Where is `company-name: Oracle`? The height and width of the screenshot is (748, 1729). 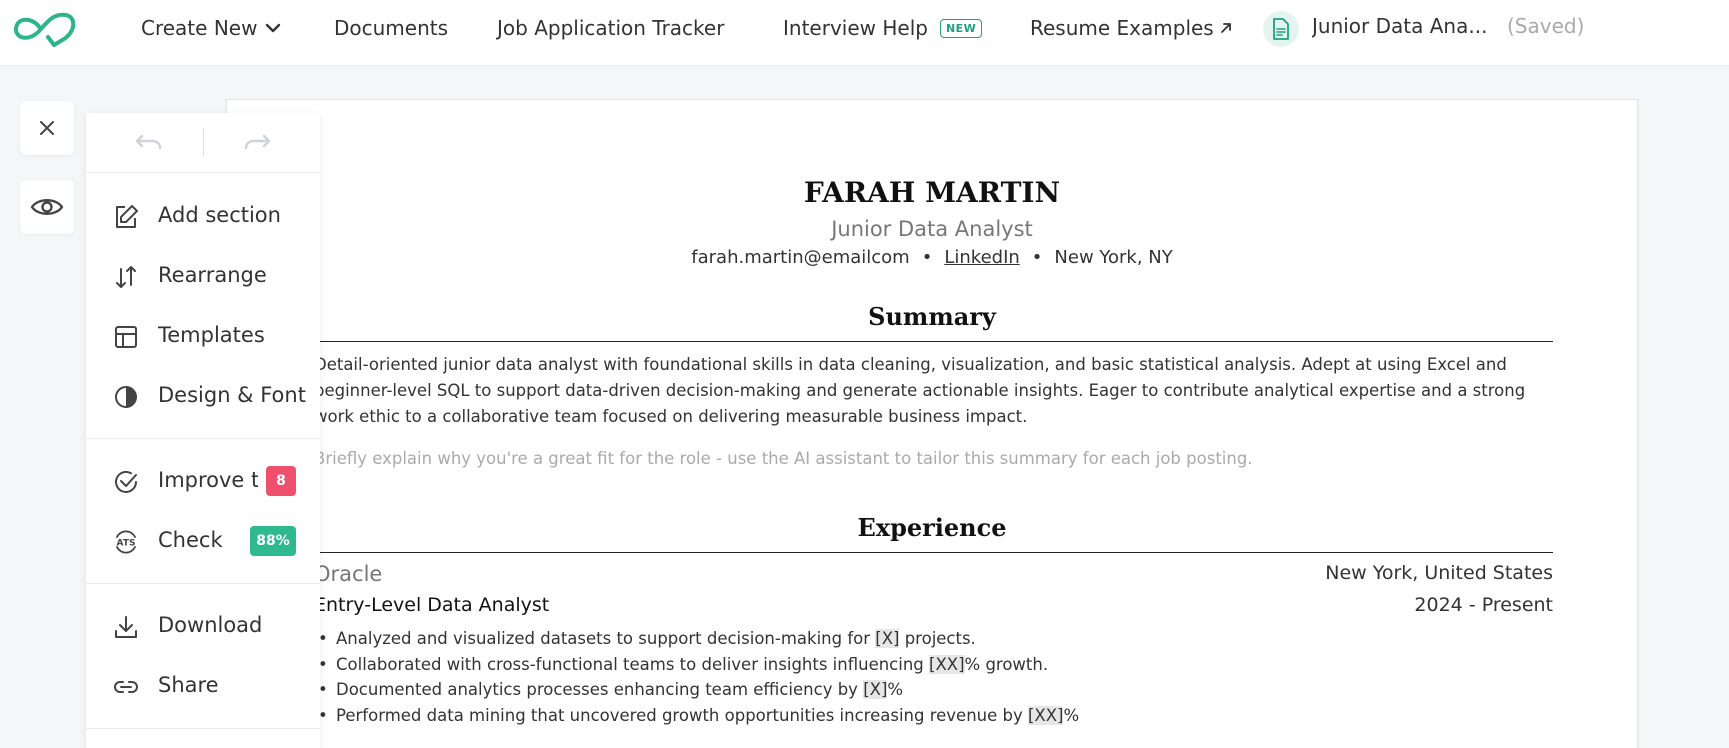 company-name: Oracle is located at coordinates (348, 574).